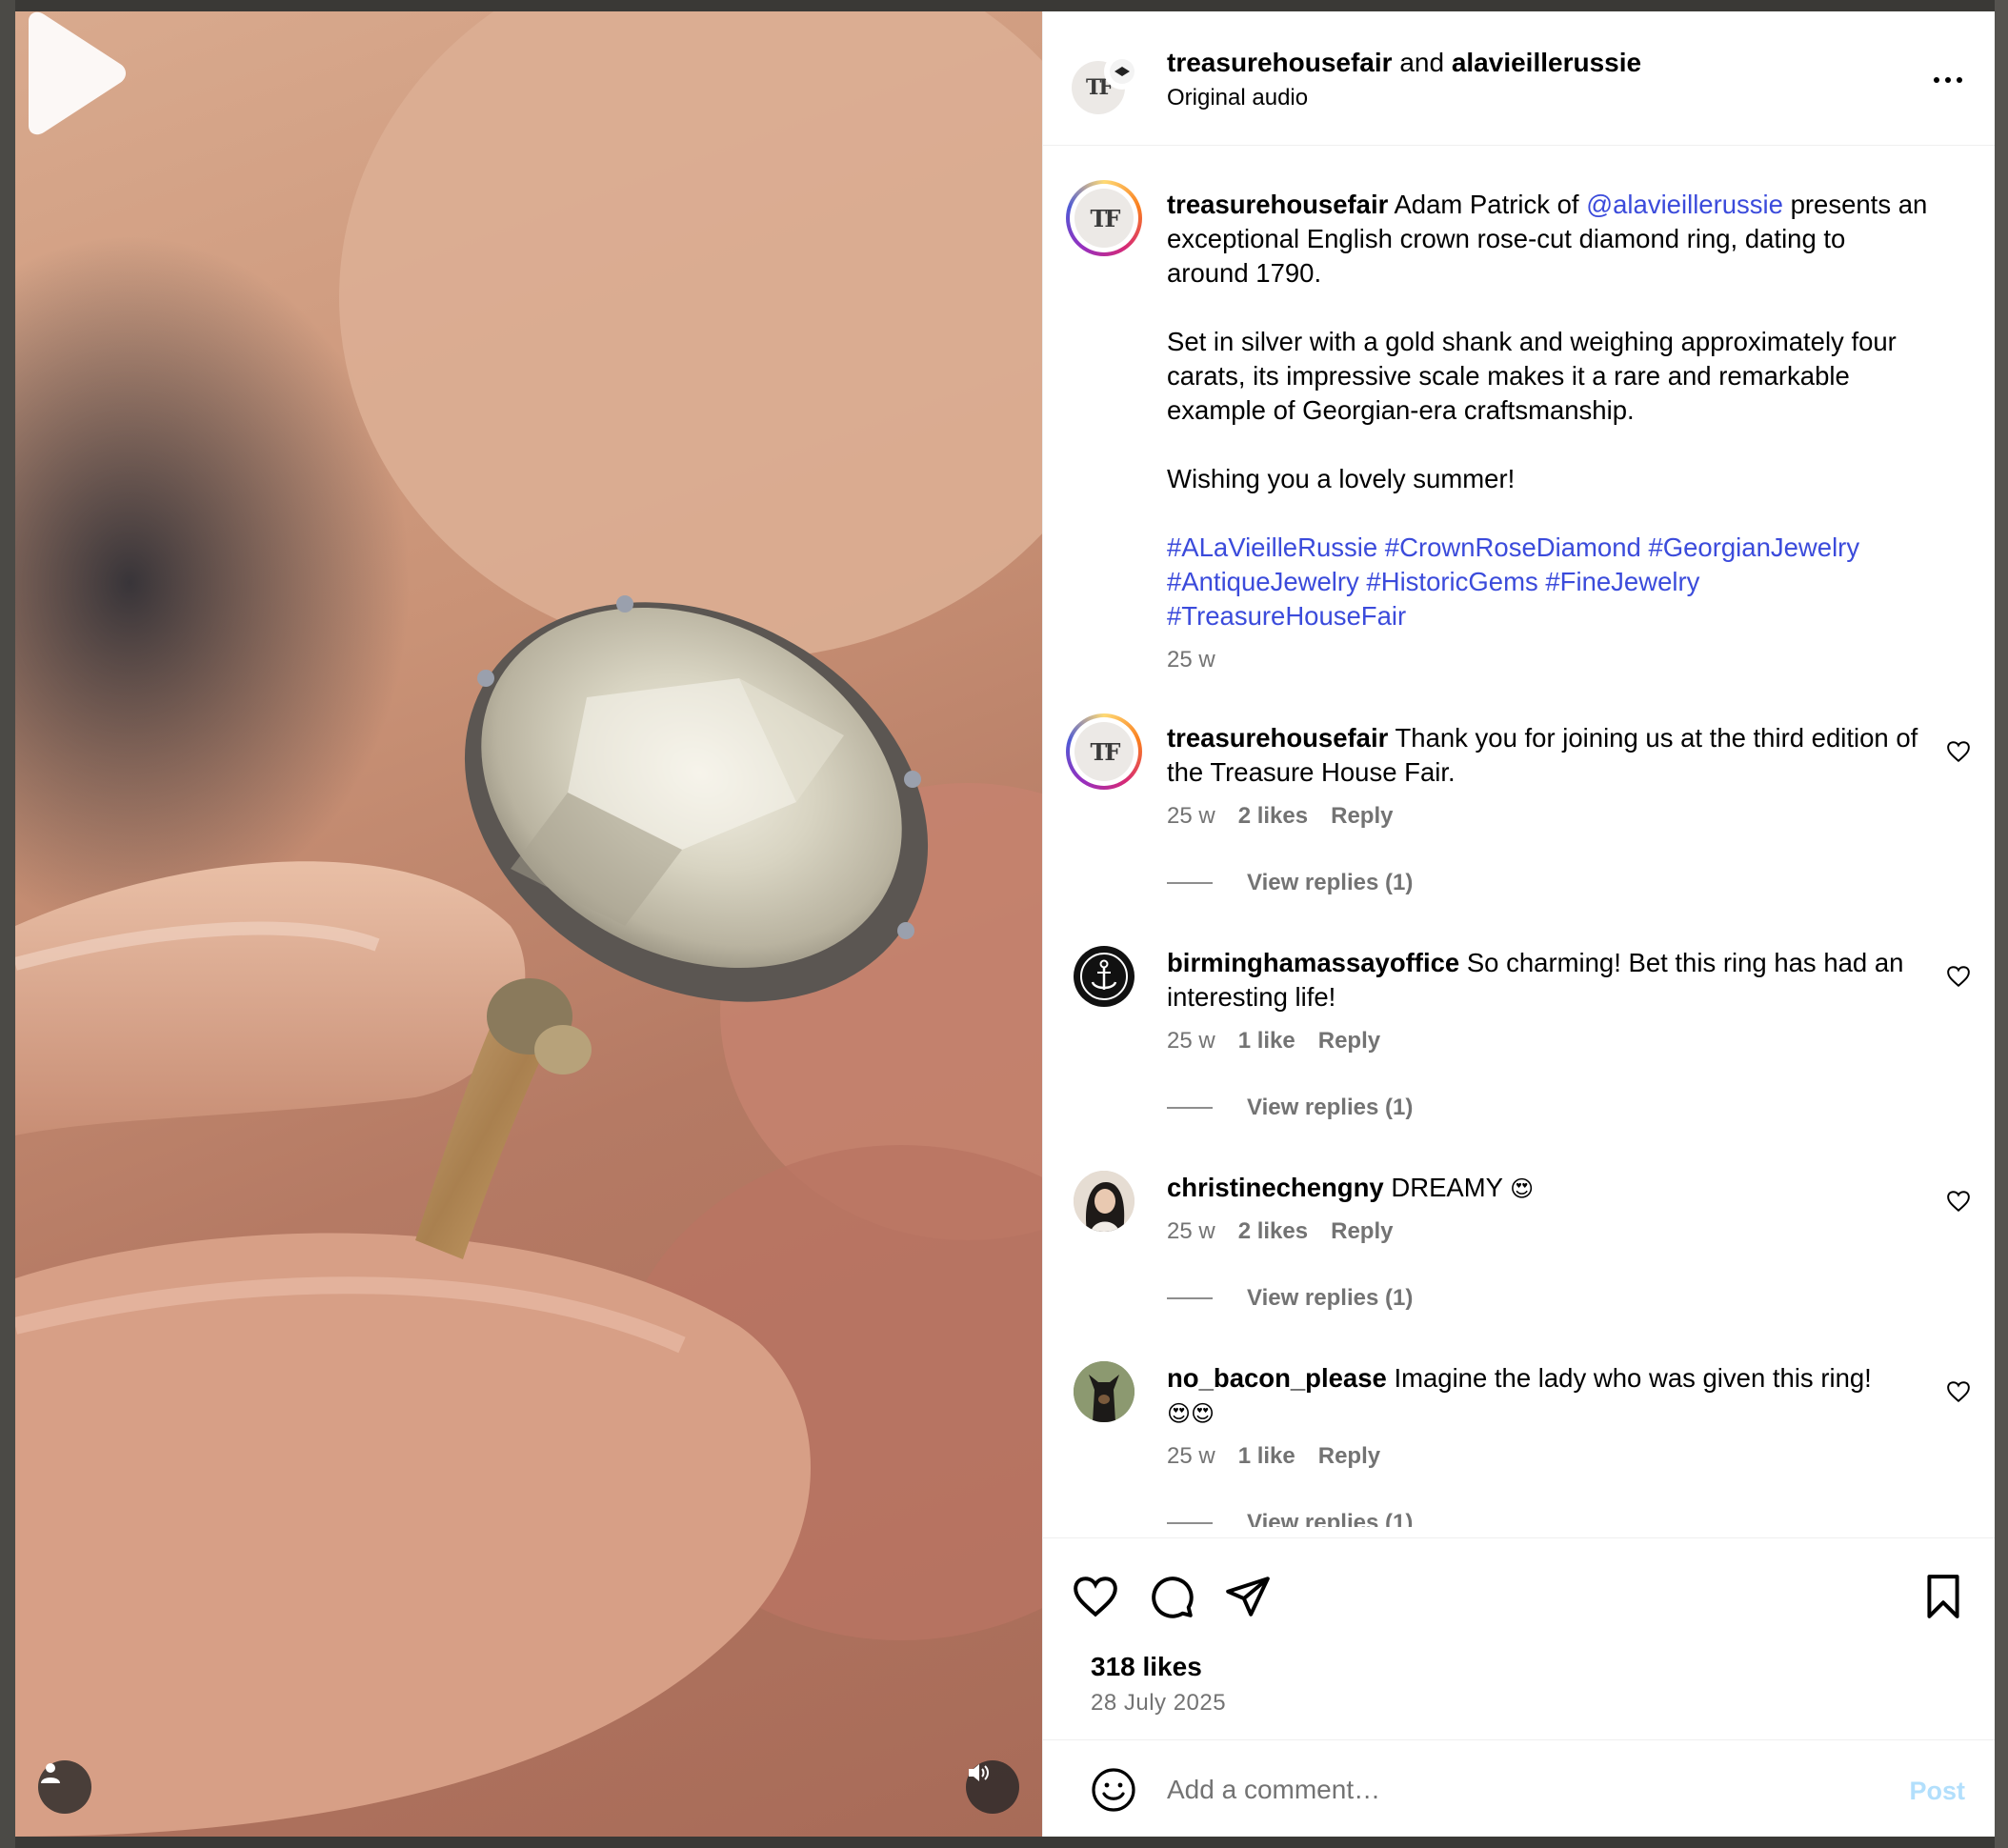 The width and height of the screenshot is (2008, 1848). What do you see at coordinates (1095, 1596) in the screenshot?
I see `heart-icon` at bounding box center [1095, 1596].